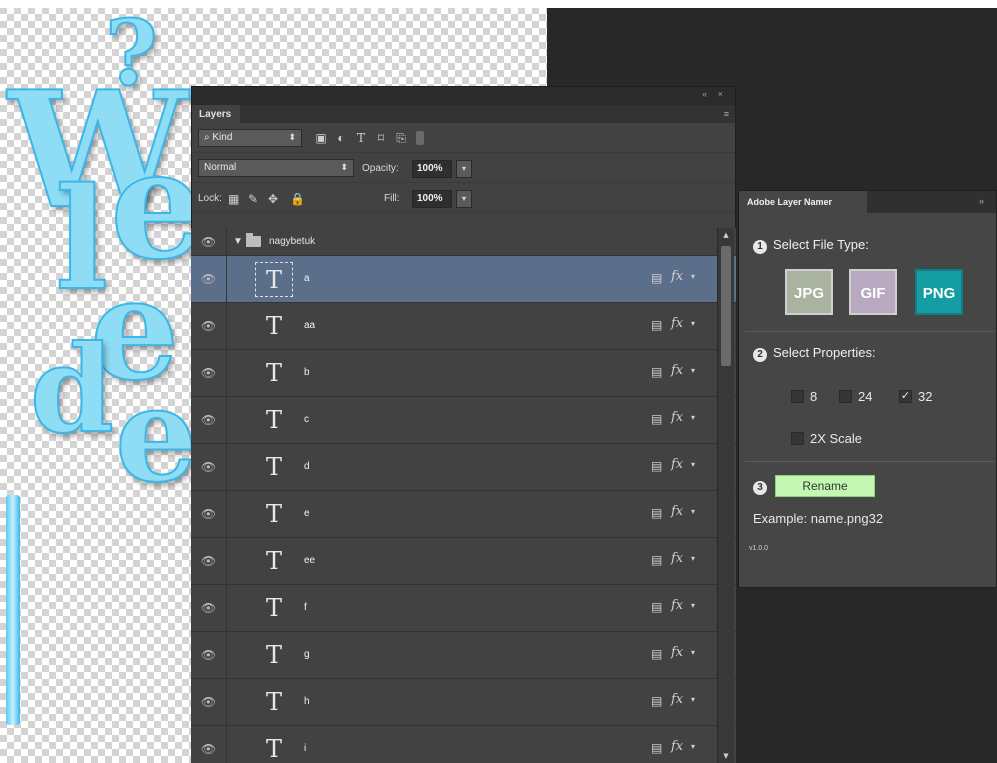 This screenshot has height=763, width=997. What do you see at coordinates (463, 242) in the screenshot?
I see `layer-group-row: 👁 ▼ nagybetuk` at bounding box center [463, 242].